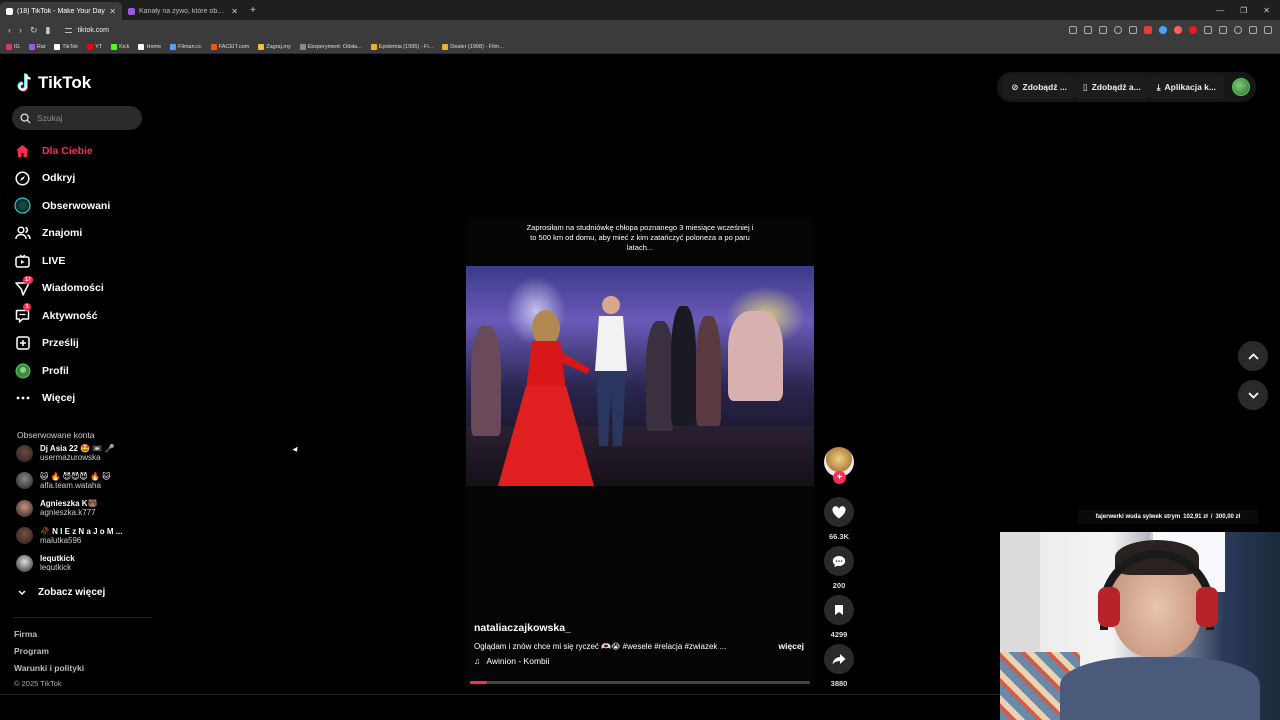  I want to click on download-icon, so click(1223, 30).